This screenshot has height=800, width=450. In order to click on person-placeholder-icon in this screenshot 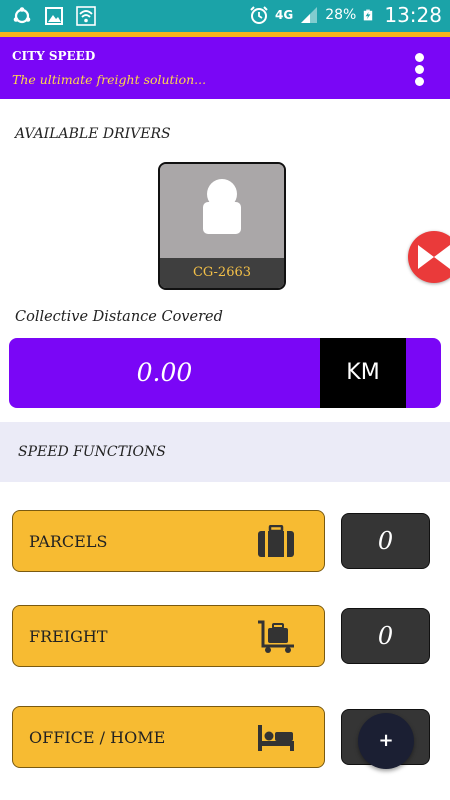, I will do `click(222, 206)`.